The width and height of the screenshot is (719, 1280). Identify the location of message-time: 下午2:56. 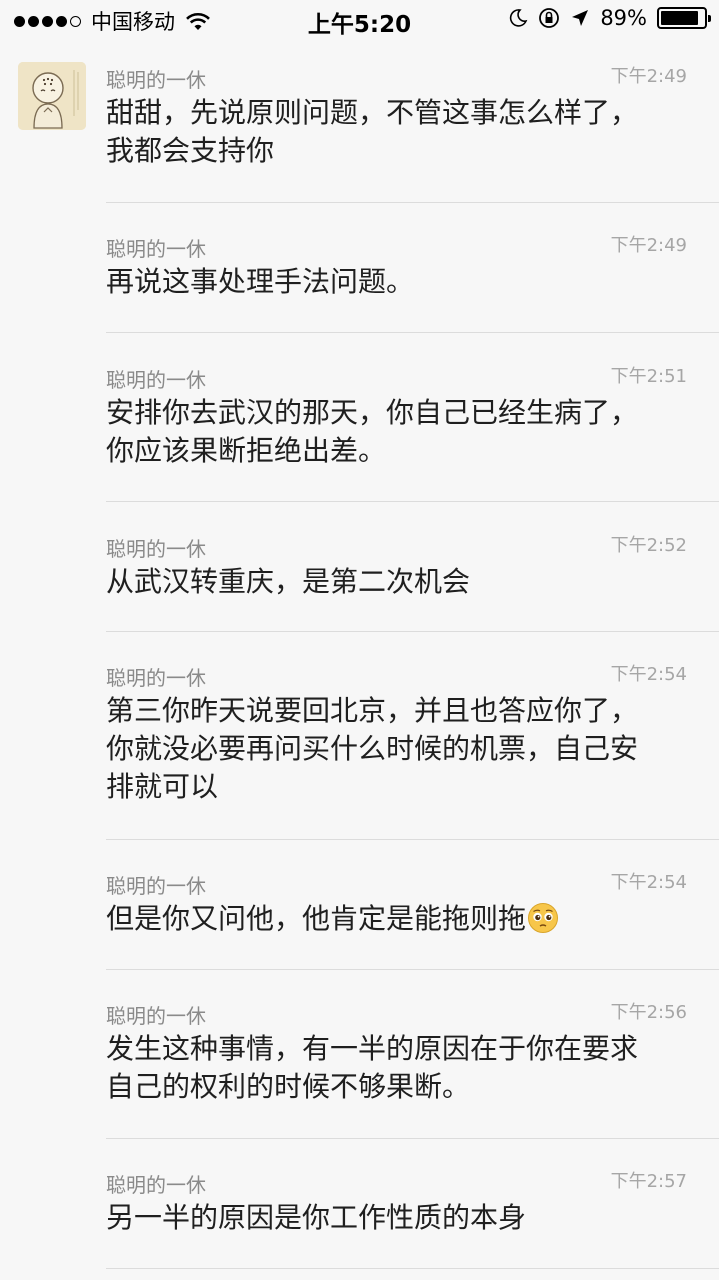
(648, 1012).